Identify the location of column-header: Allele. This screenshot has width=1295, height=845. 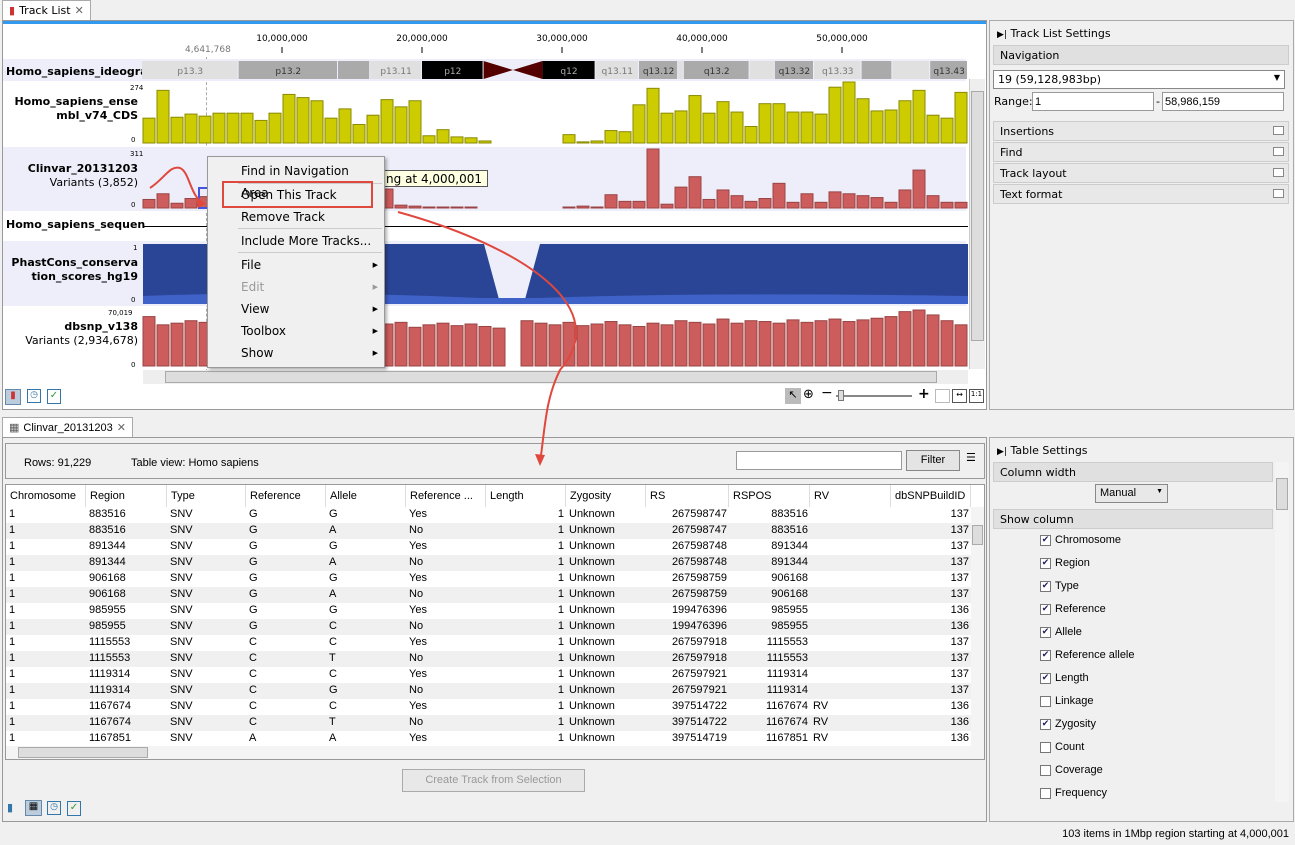
(366, 496).